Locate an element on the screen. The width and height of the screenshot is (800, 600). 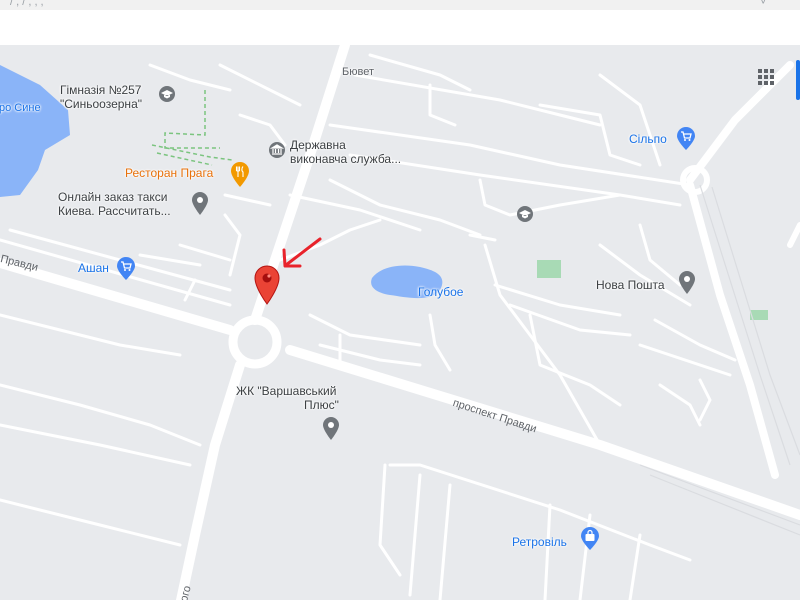
gymnasium-label-line2: "Синьоозерна" is located at coordinates (101, 104).